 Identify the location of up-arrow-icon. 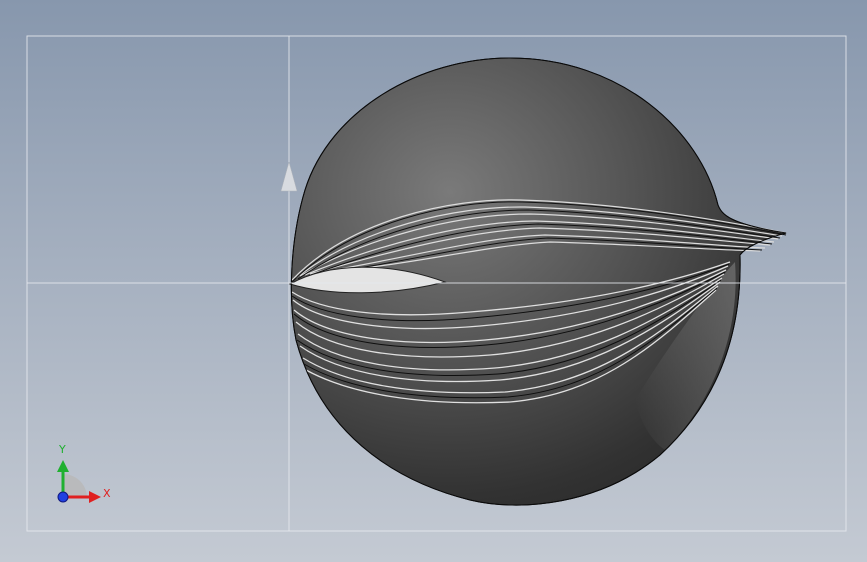
(289, 176).